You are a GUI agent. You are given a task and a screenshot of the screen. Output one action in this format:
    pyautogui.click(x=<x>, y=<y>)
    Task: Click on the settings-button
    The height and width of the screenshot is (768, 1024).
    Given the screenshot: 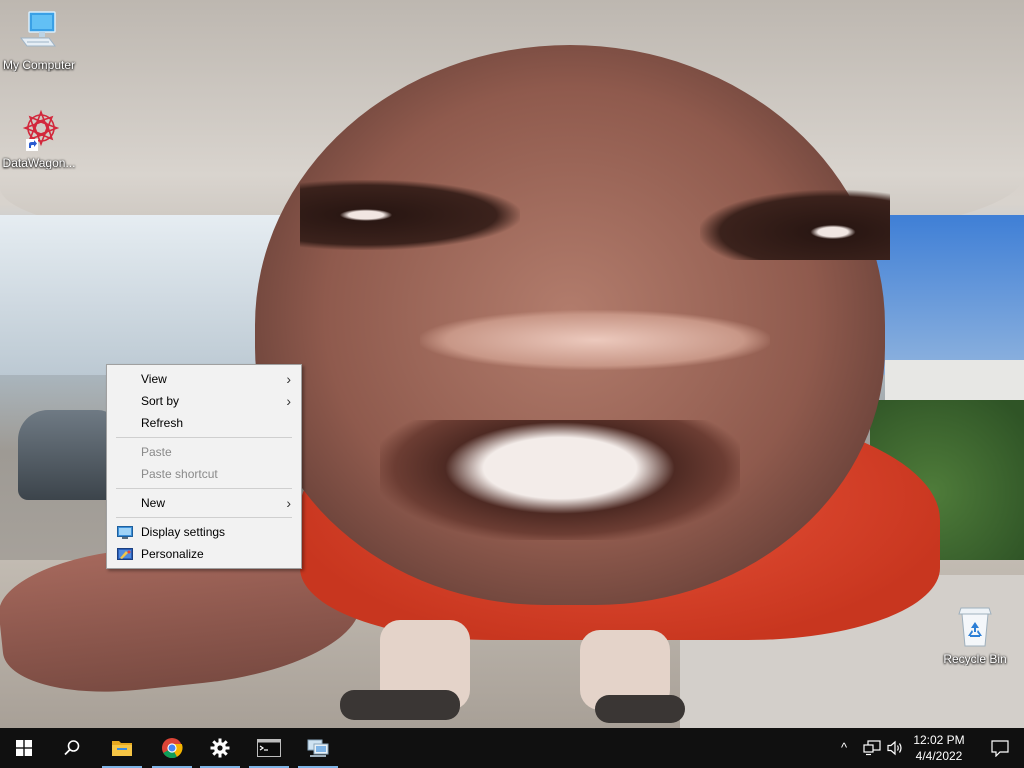 What is the action you would take?
    pyautogui.click(x=220, y=748)
    